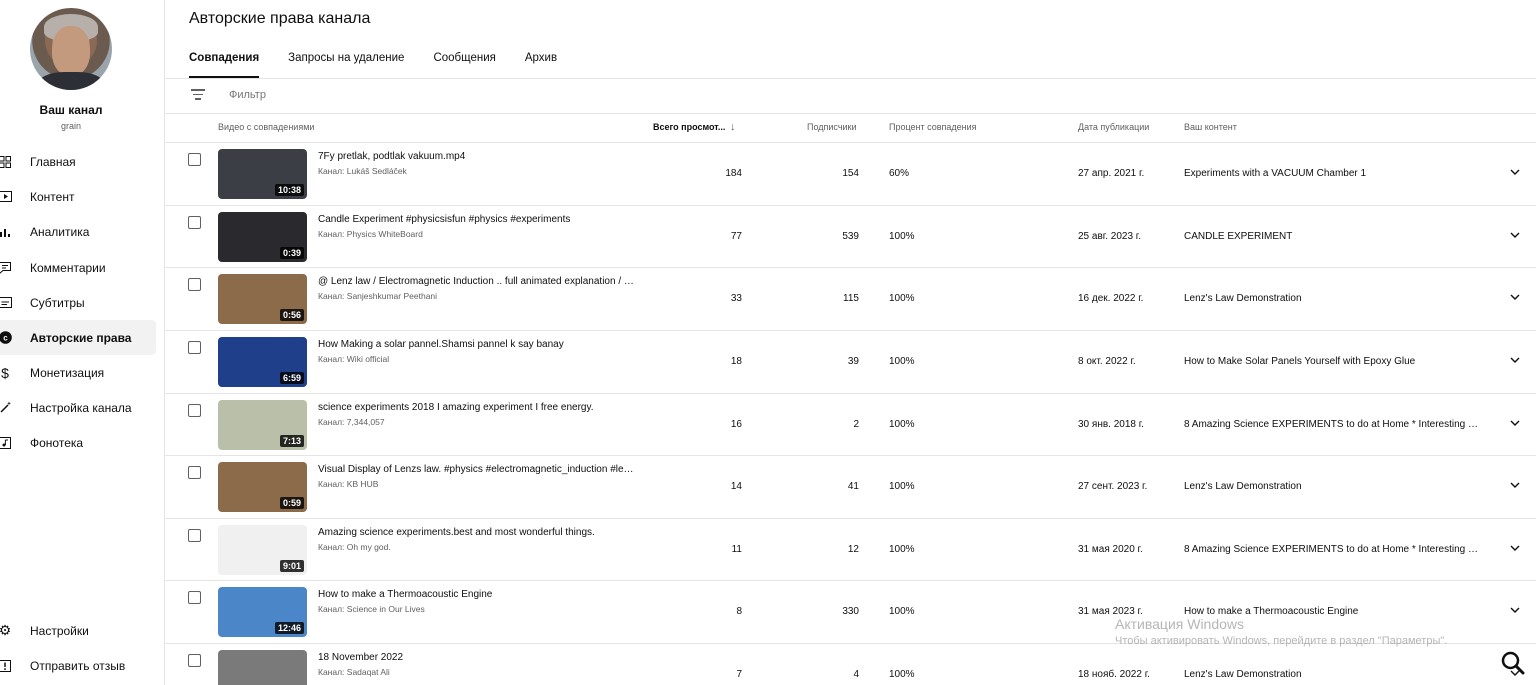 The width and height of the screenshot is (1536, 685). What do you see at coordinates (832, 127) in the screenshot?
I see `column-header-subscribers: Подписчики` at bounding box center [832, 127].